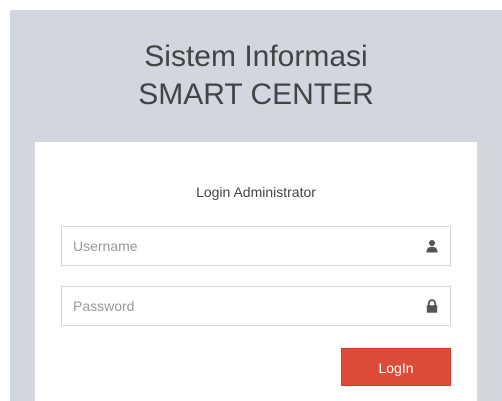  Describe the element at coordinates (396, 367) in the screenshot. I see `login-button: LogIn` at that location.